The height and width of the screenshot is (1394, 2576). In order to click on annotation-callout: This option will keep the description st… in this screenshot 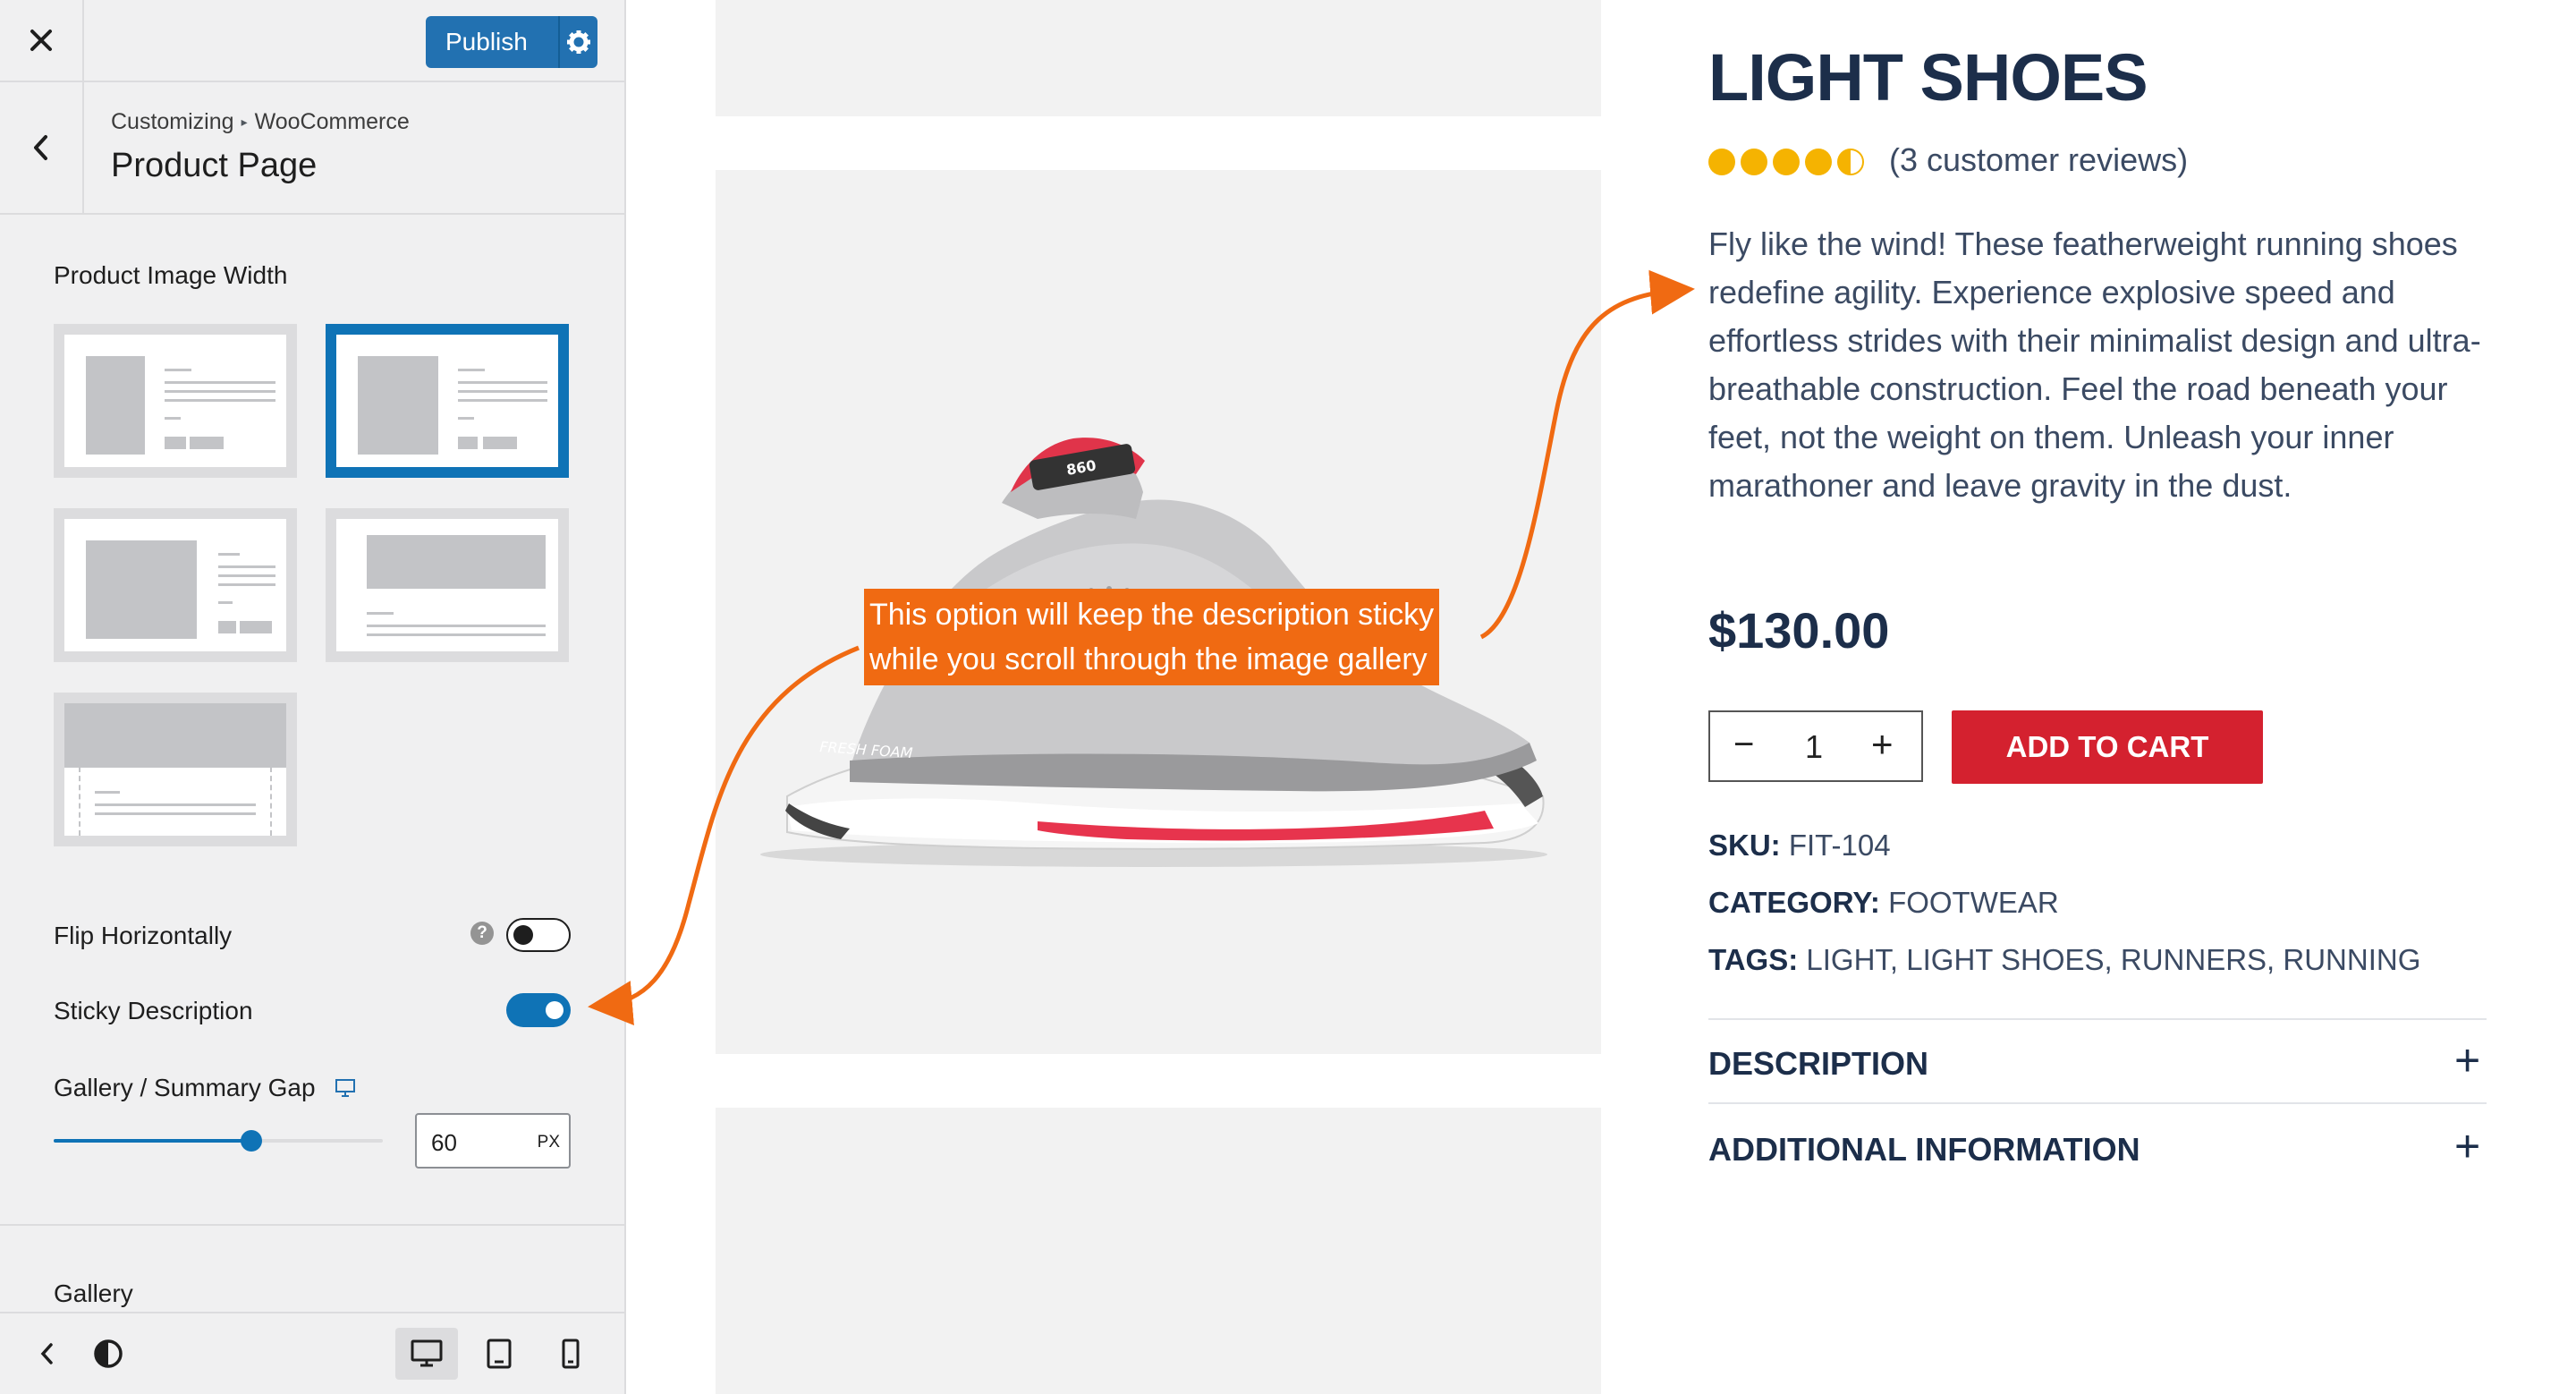, I will do `click(1152, 637)`.